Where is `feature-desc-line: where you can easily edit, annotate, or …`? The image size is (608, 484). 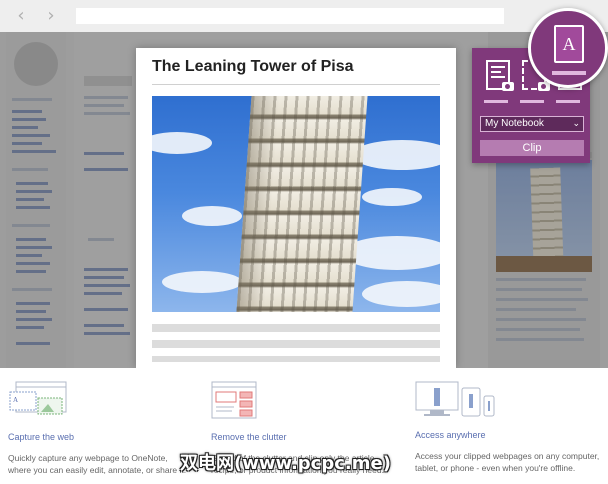
feature-desc-line: where you can easily edit, annotate, or … is located at coordinates (97, 470).